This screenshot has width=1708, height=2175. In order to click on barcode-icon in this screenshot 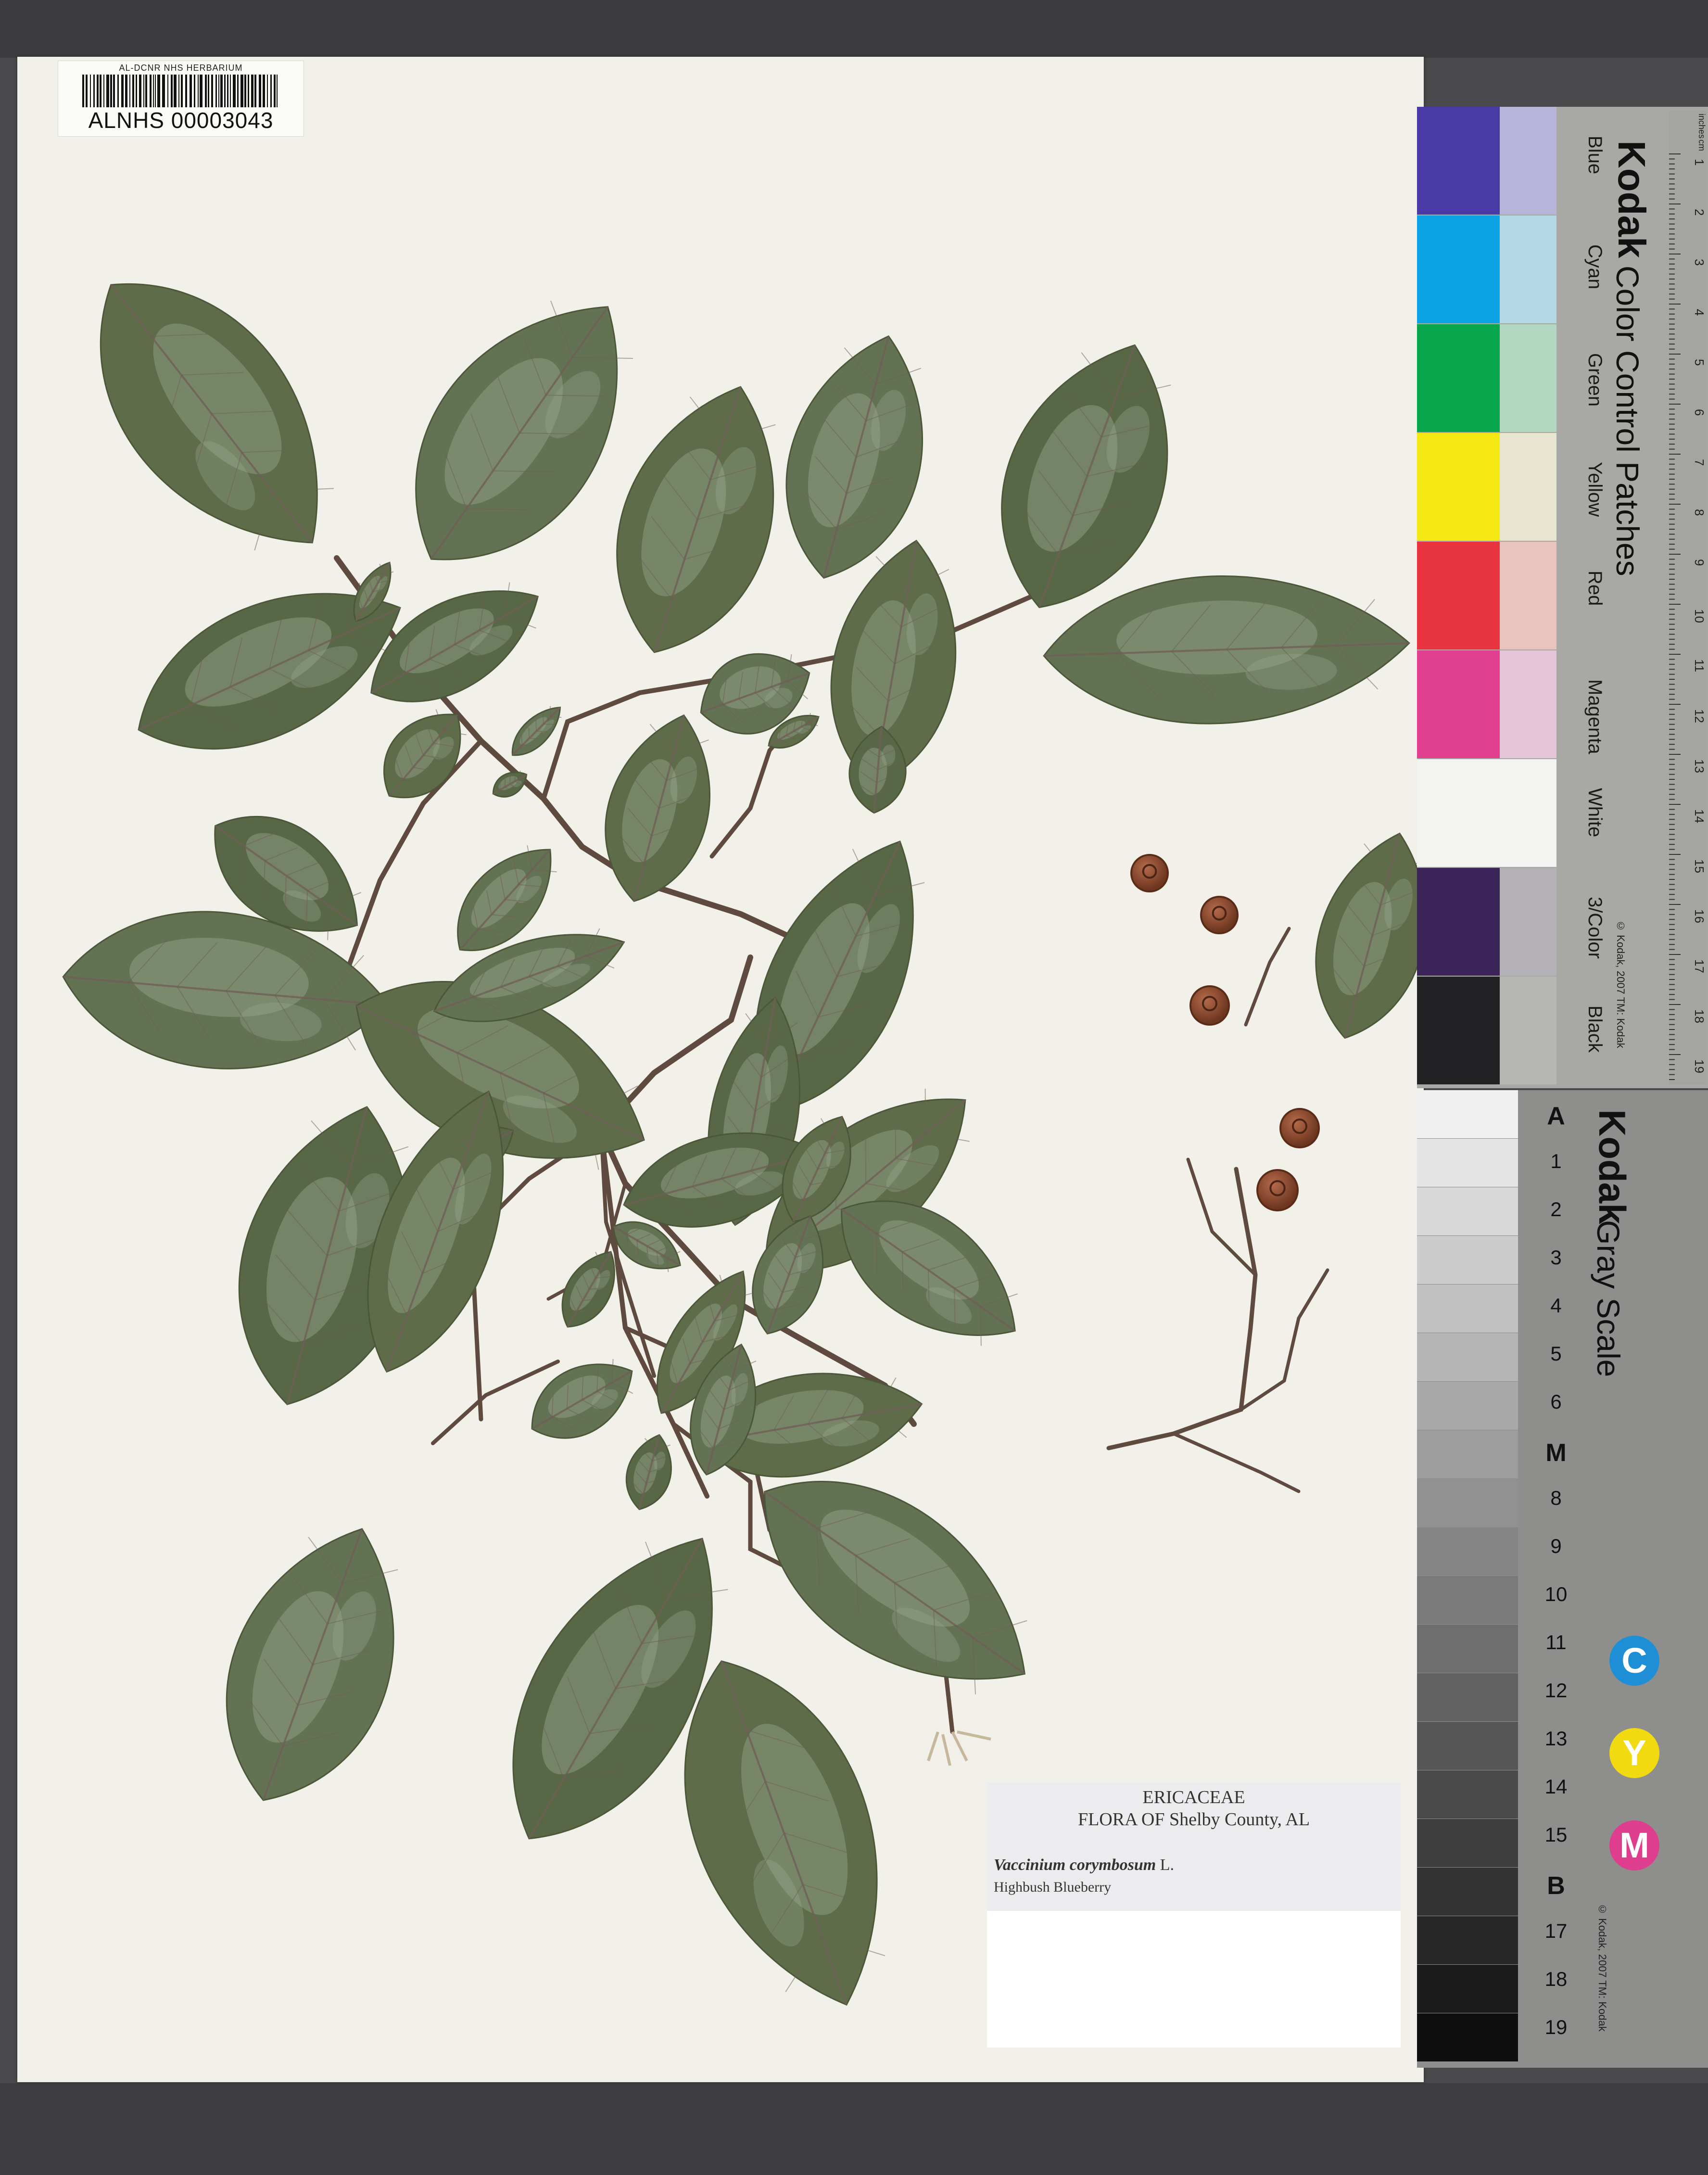, I will do `click(180, 91)`.